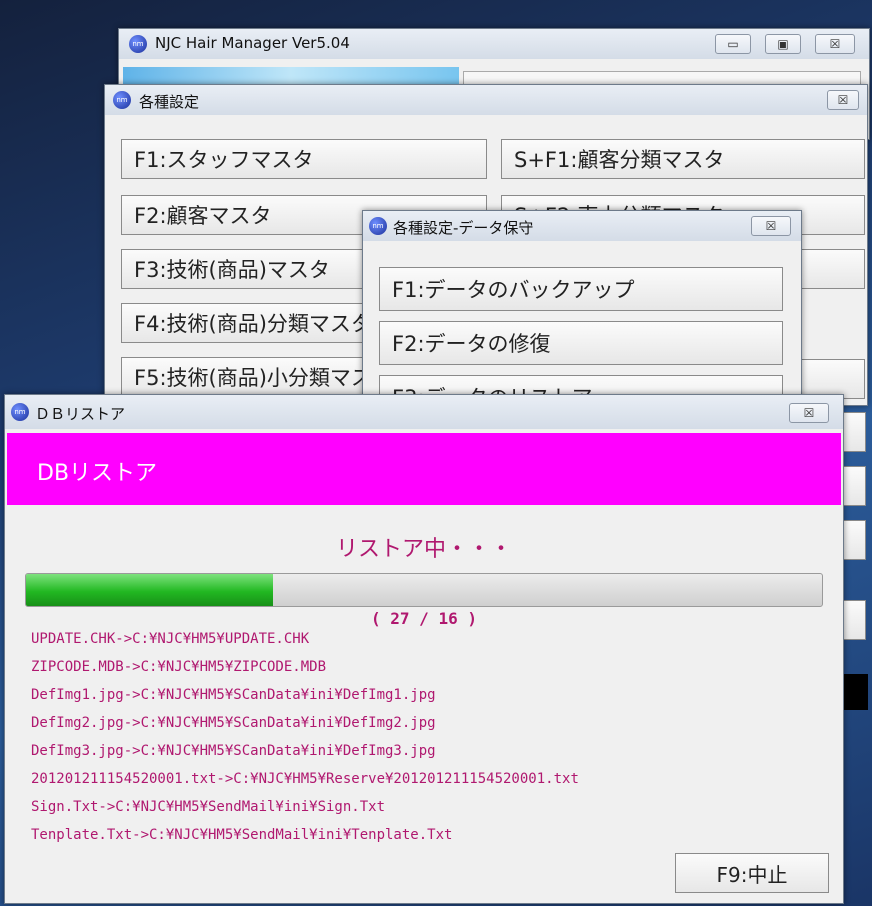 Image resolution: width=872 pixels, height=906 pixels. What do you see at coordinates (80, 414) in the screenshot?
I see `restore-window-title: ＤＢリストア` at bounding box center [80, 414].